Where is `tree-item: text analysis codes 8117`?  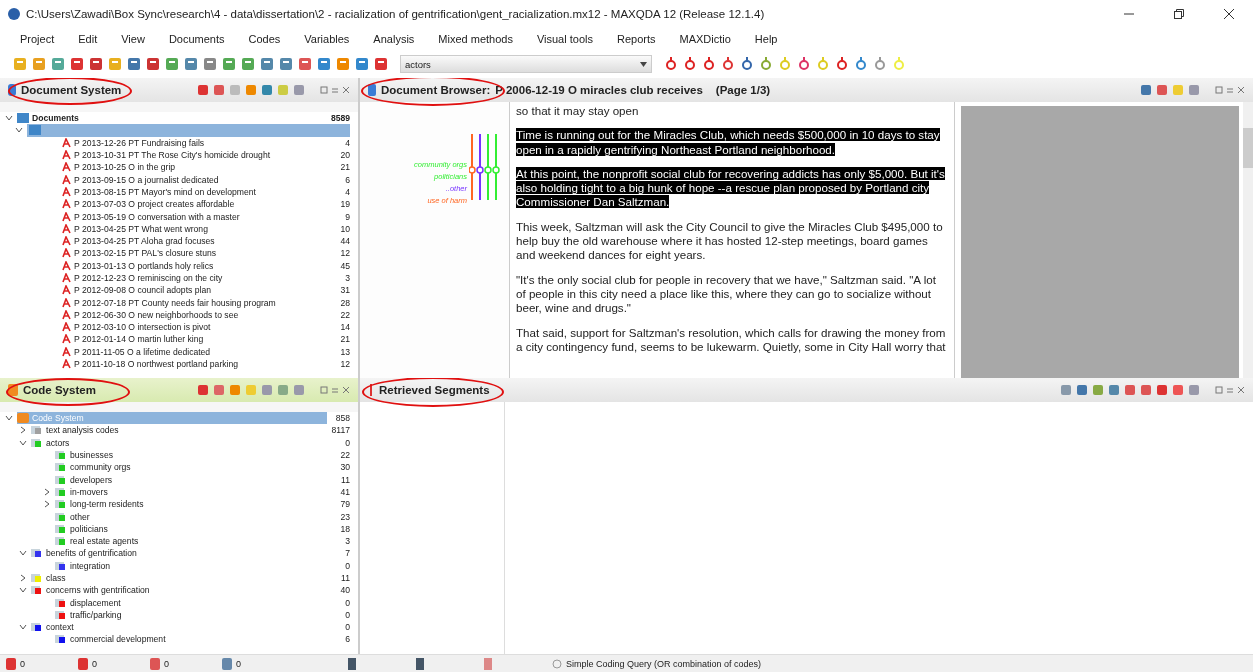
tree-item: text analysis codes 8117 is located at coordinates (179, 430).